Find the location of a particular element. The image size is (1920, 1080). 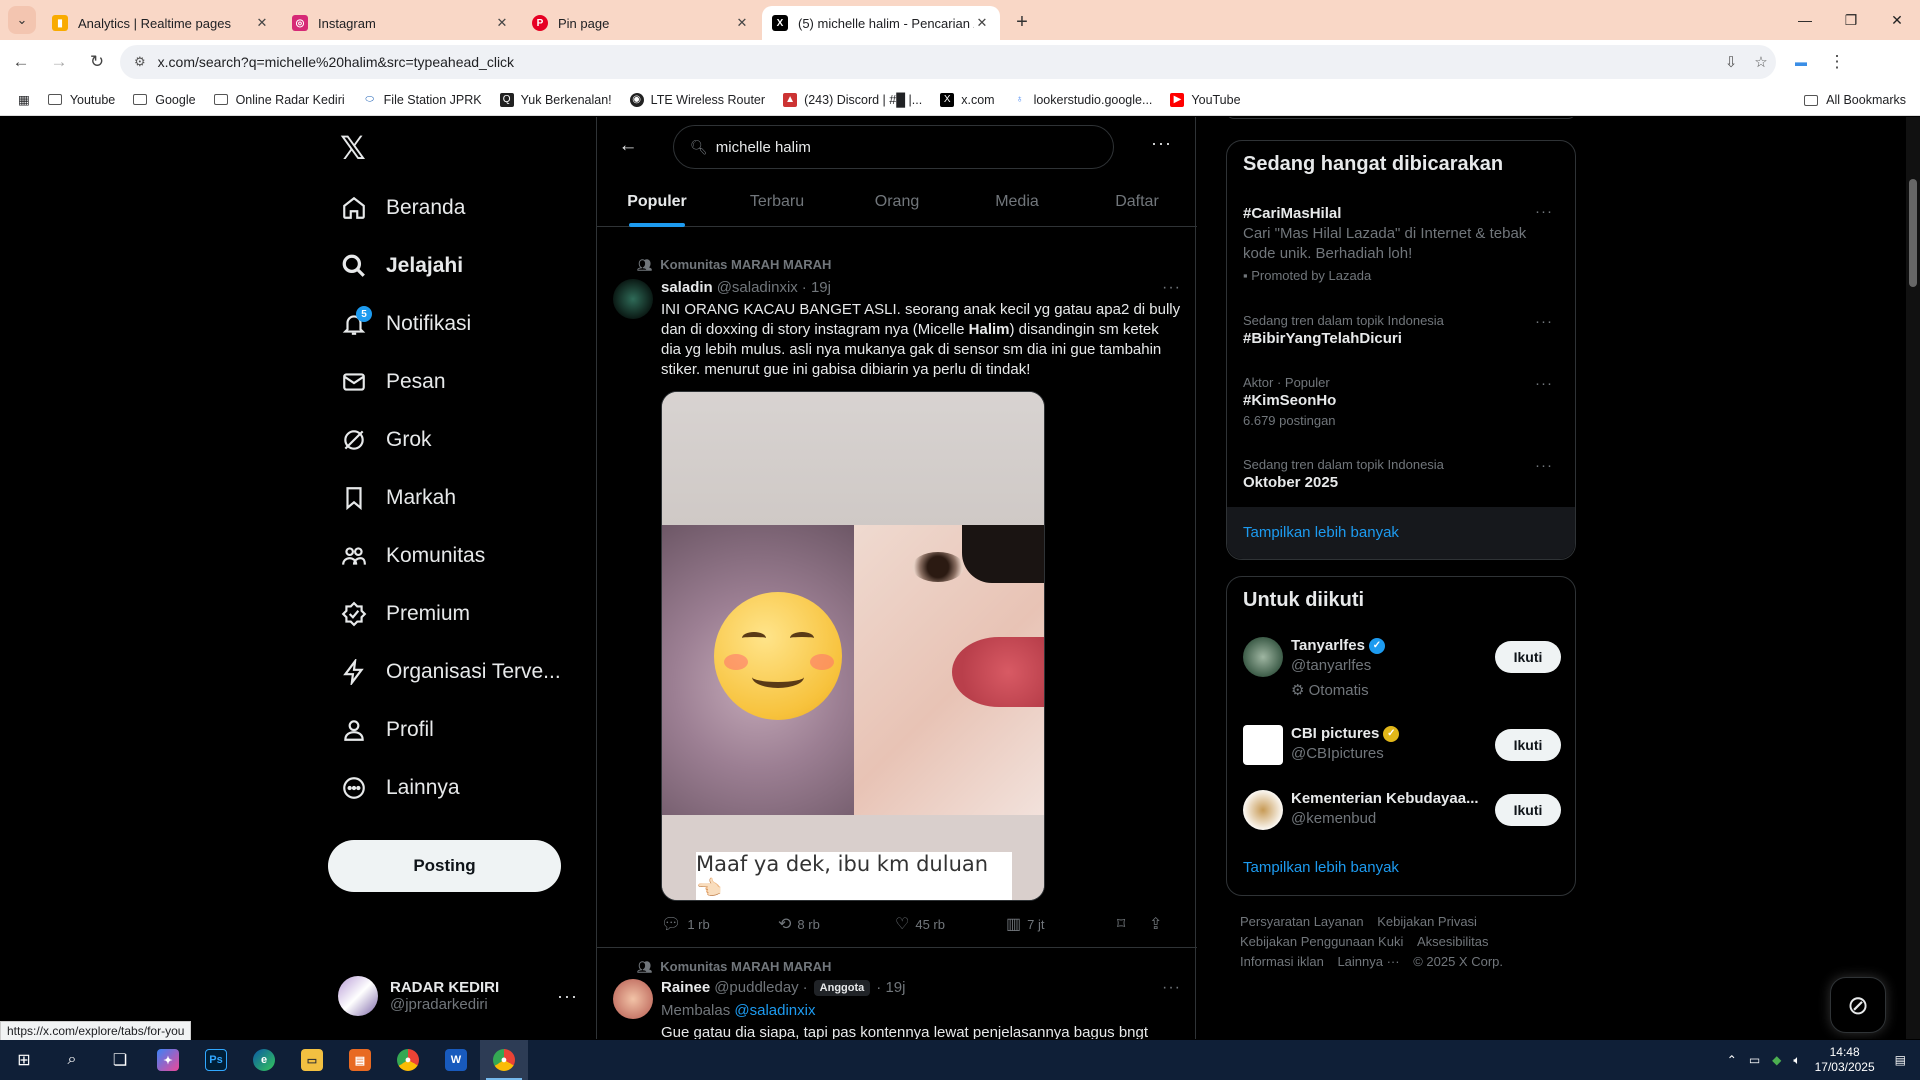

all-bookmarks-button: All Bookmarks is located at coordinates (1855, 100).